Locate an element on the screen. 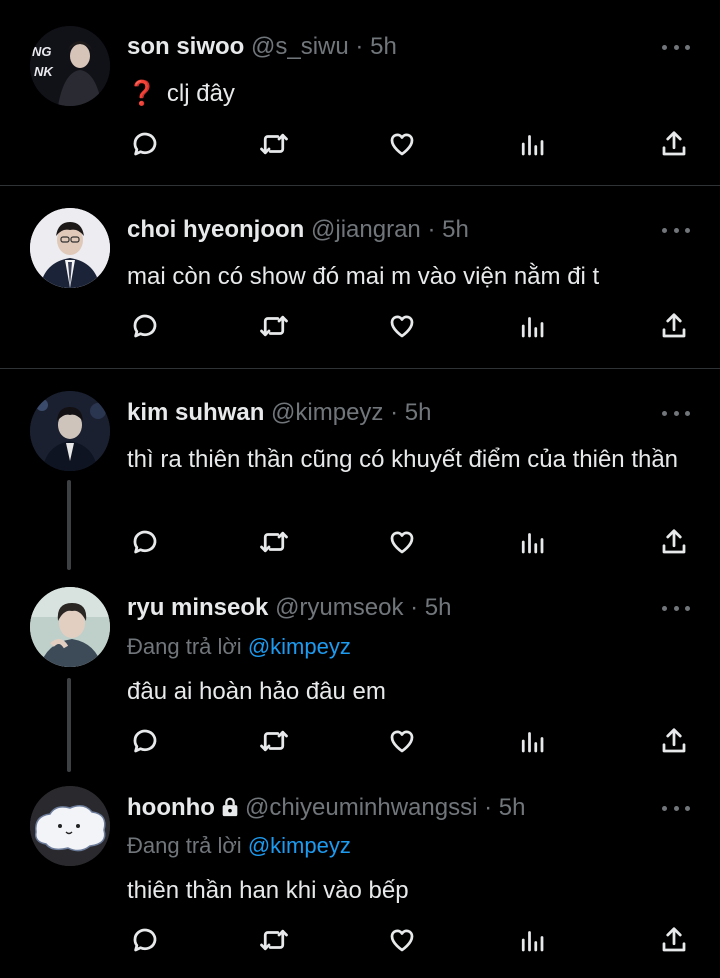  display-name: choi hyeonjoon is located at coordinates (215, 229).